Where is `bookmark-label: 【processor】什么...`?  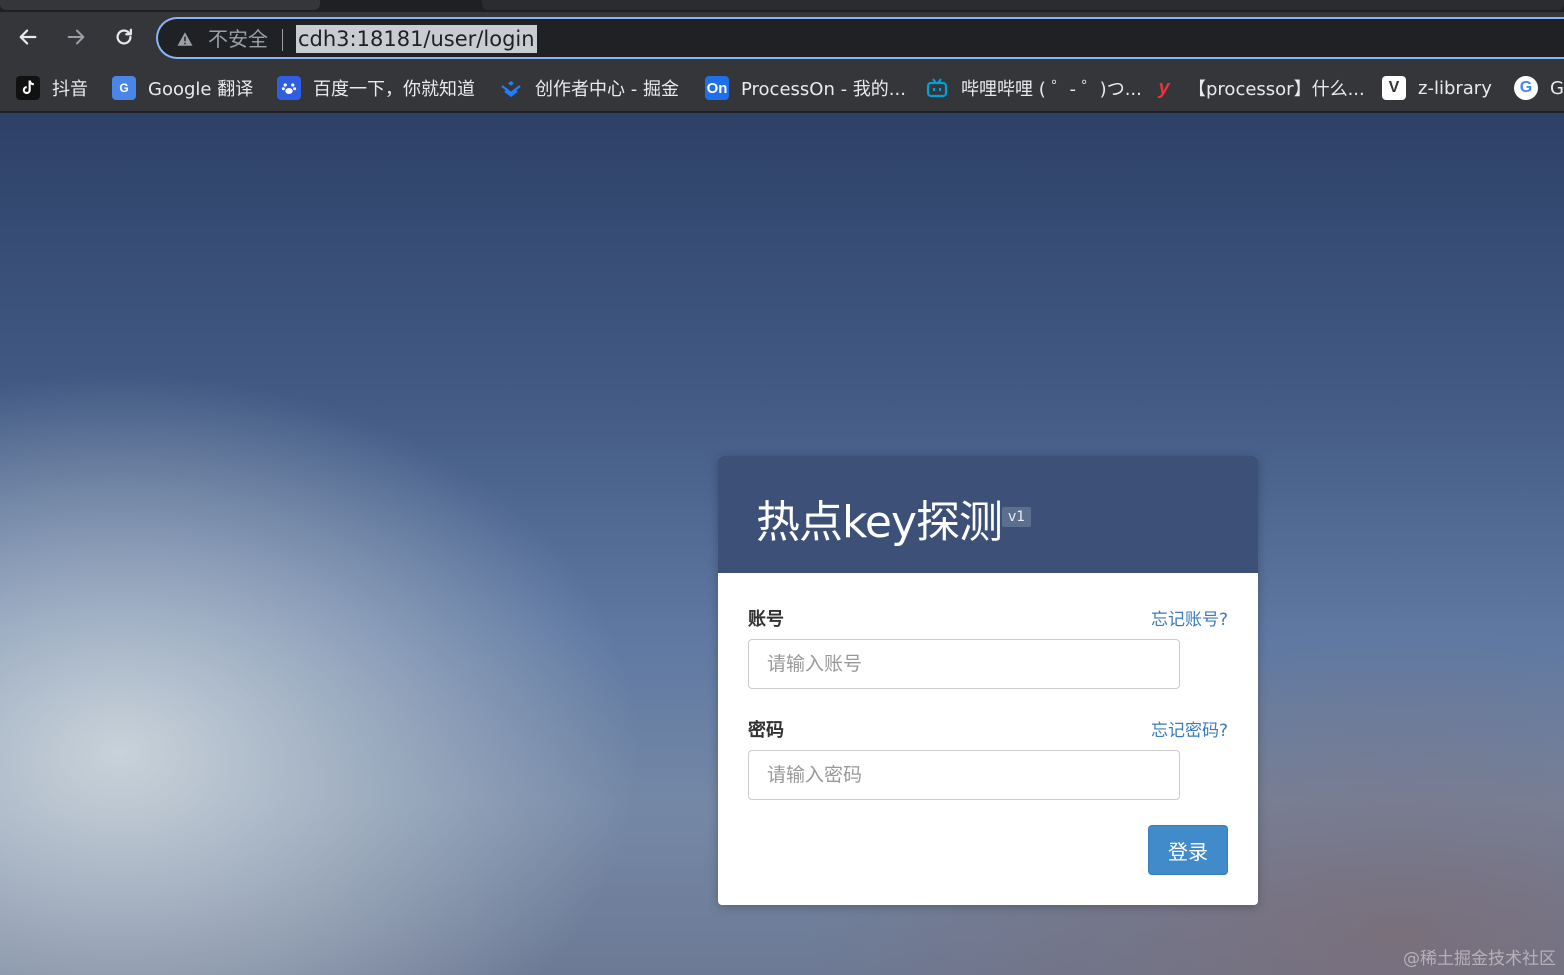 bookmark-label: 【processor】什么... is located at coordinates (1276, 89).